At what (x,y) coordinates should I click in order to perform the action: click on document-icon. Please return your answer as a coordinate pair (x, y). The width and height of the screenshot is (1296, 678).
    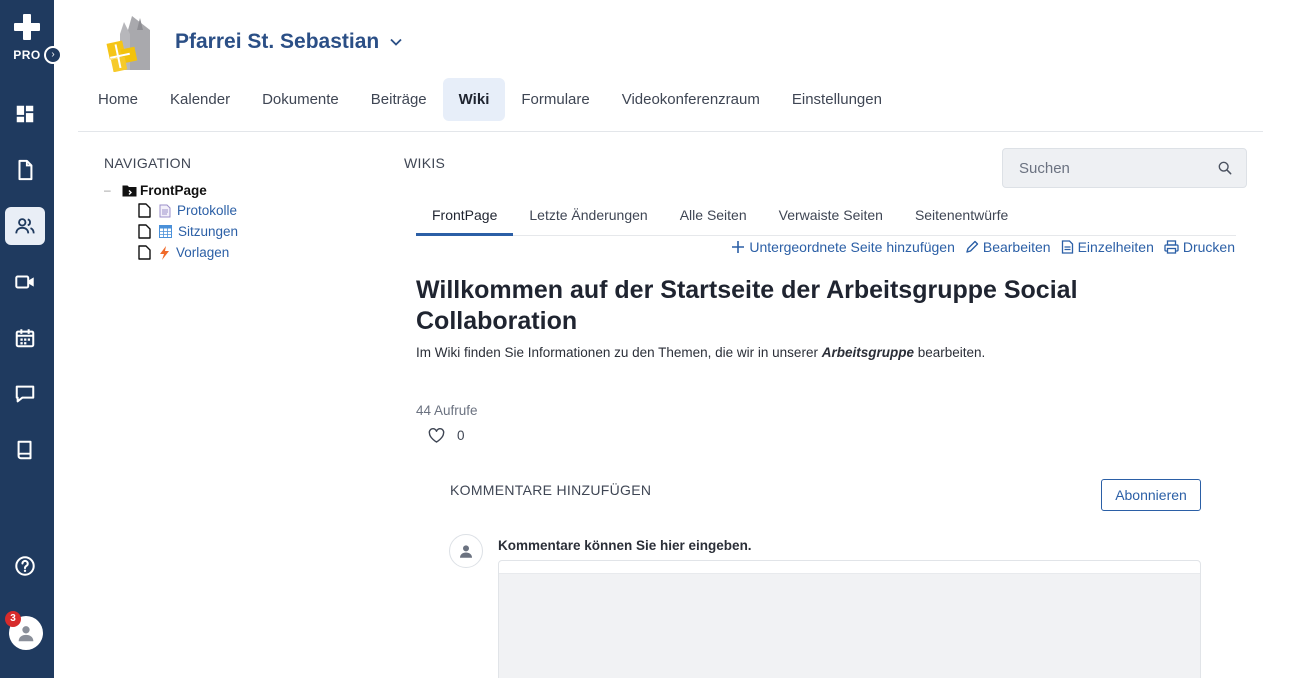
    Looking at the image, I should click on (25, 170).